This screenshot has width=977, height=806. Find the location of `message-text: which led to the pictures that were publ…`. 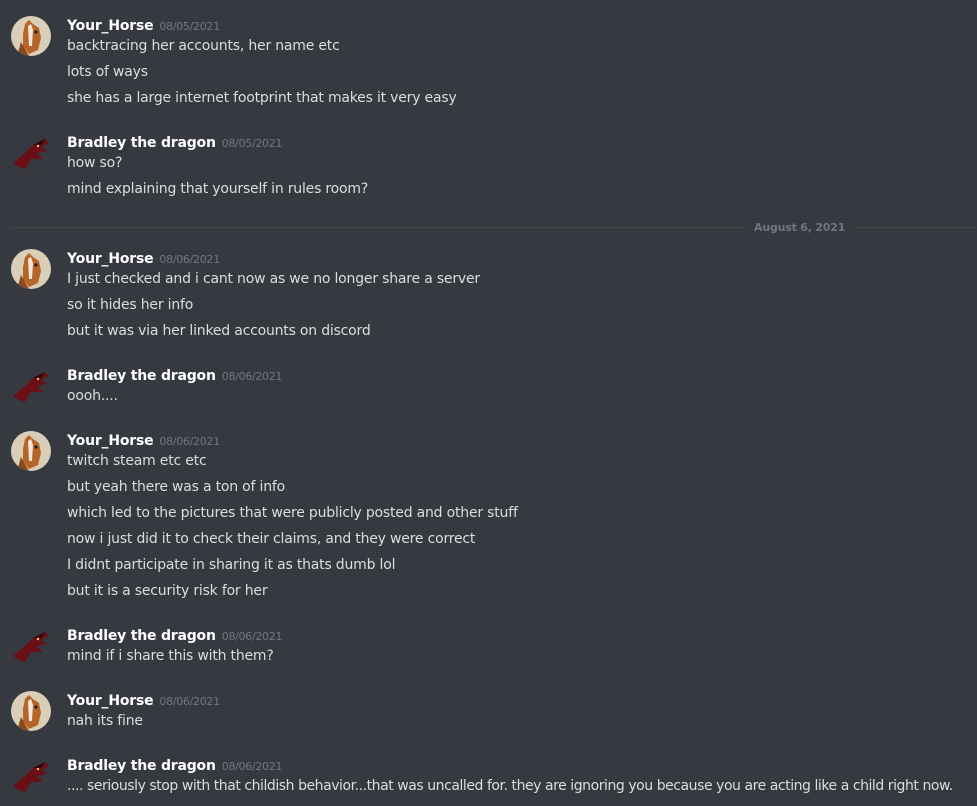

message-text: which led to the pictures that were publ… is located at coordinates (292, 513).